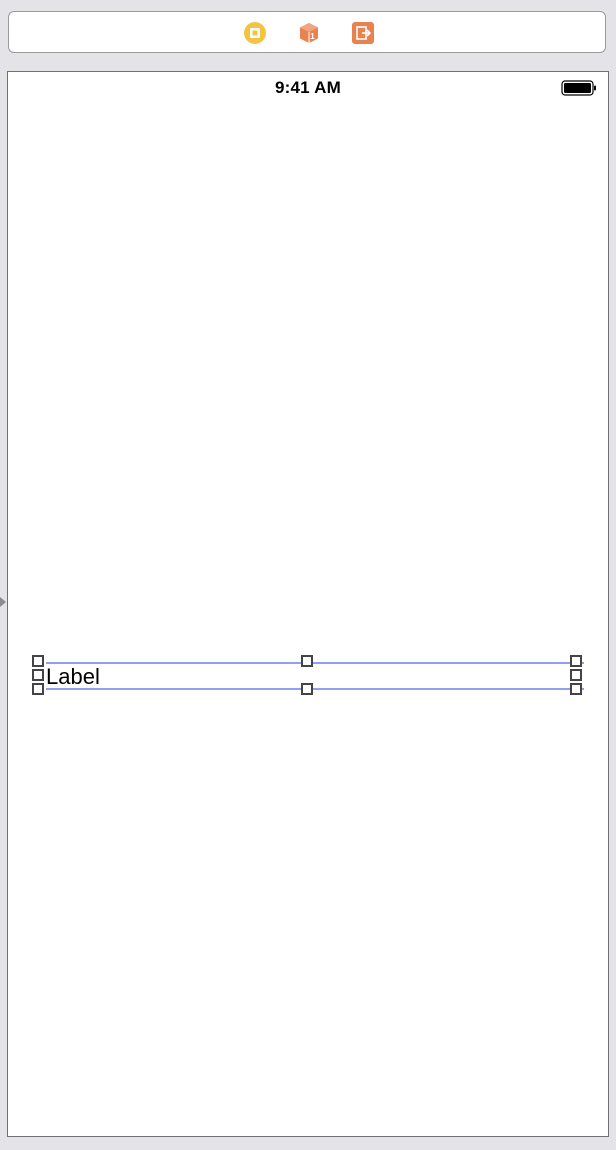 The image size is (616, 1150). I want to click on resize-handle-middle-left, so click(38, 675).